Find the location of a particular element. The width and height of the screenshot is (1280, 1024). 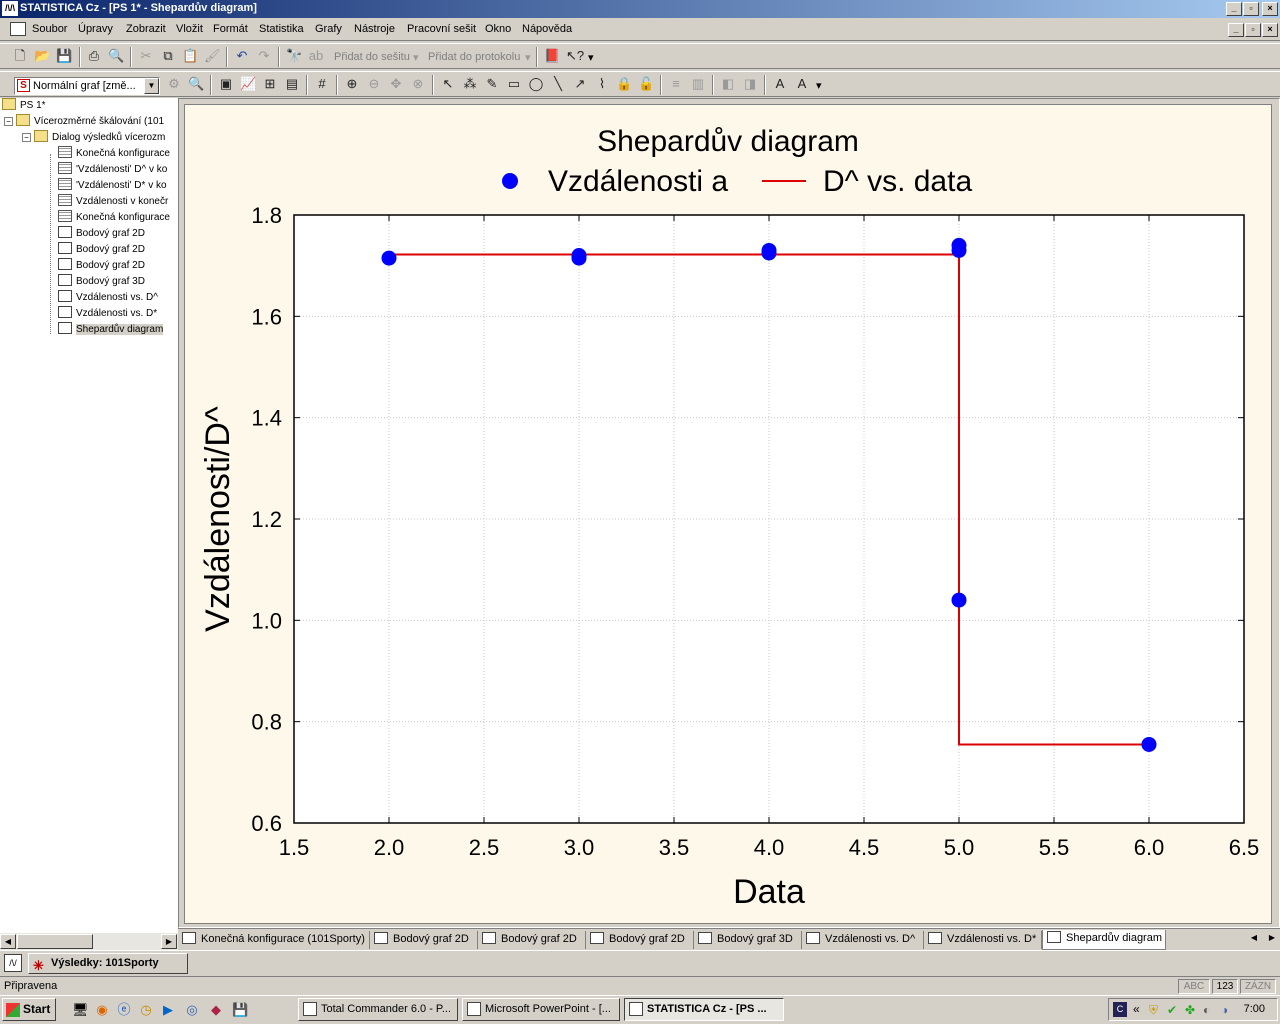

zoom-in-icon: ⊕ is located at coordinates (352, 84).